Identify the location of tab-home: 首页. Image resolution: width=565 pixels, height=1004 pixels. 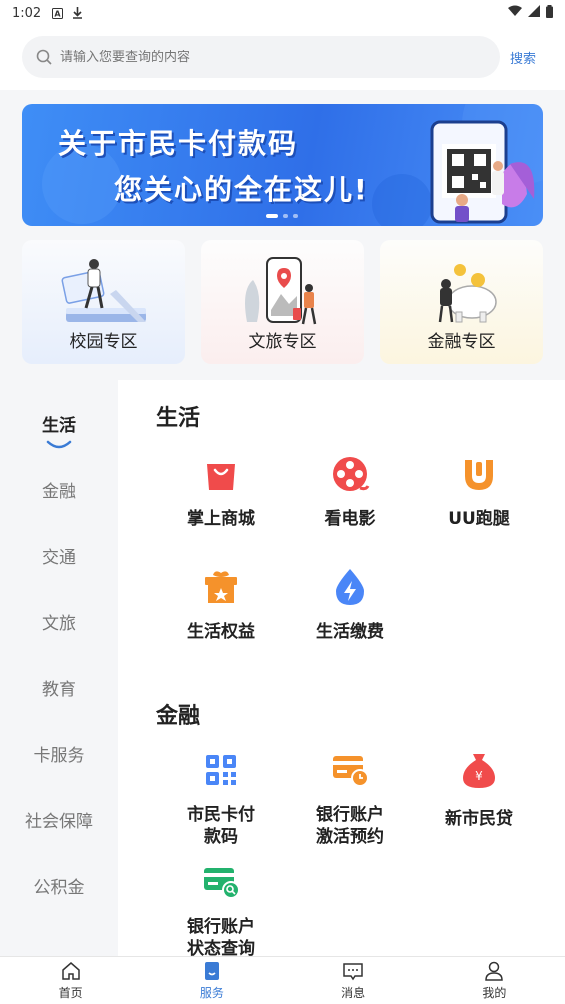
(70, 980).